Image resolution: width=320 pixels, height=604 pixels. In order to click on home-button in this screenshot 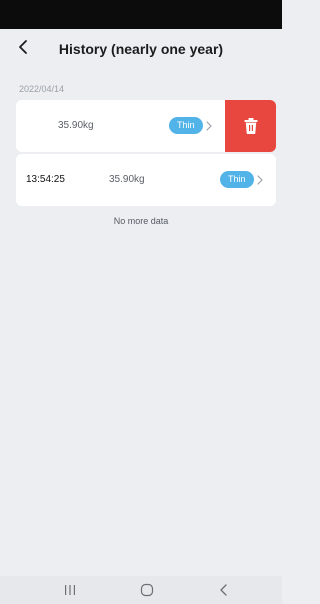, I will do `click(147, 590)`.